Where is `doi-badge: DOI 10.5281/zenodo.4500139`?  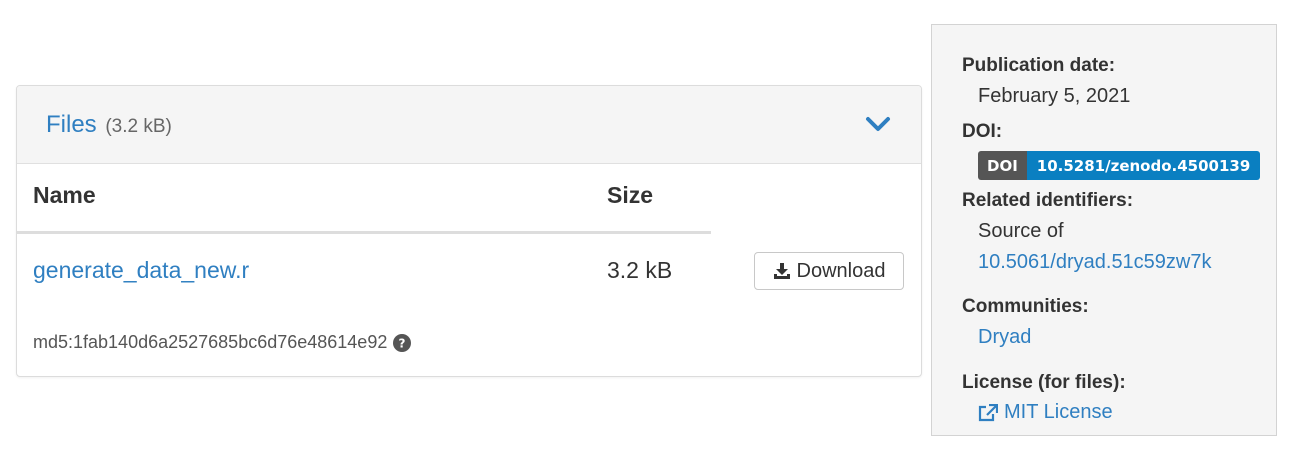 doi-badge: DOI 10.5281/zenodo.4500139 is located at coordinates (1119, 165).